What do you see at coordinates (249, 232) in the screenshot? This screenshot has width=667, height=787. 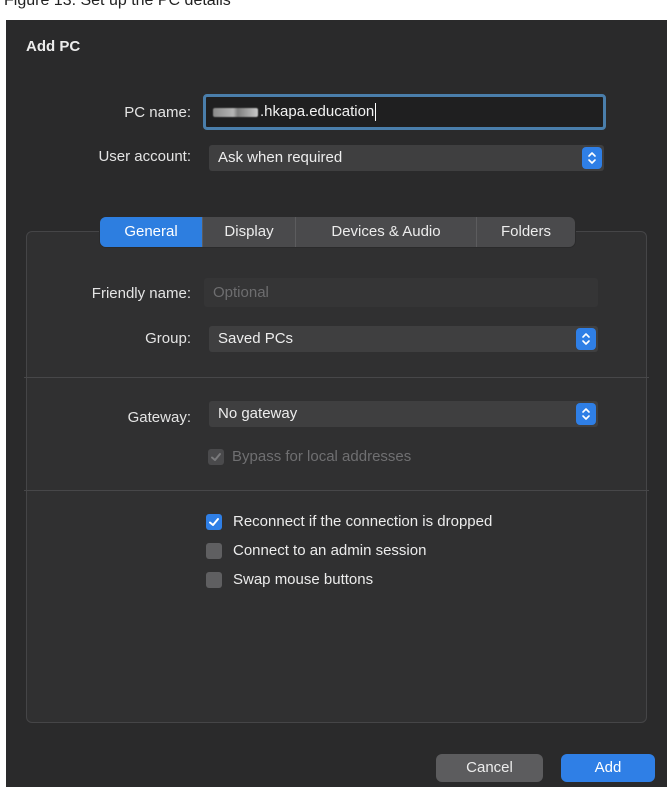 I see `tab-display: Display` at bounding box center [249, 232].